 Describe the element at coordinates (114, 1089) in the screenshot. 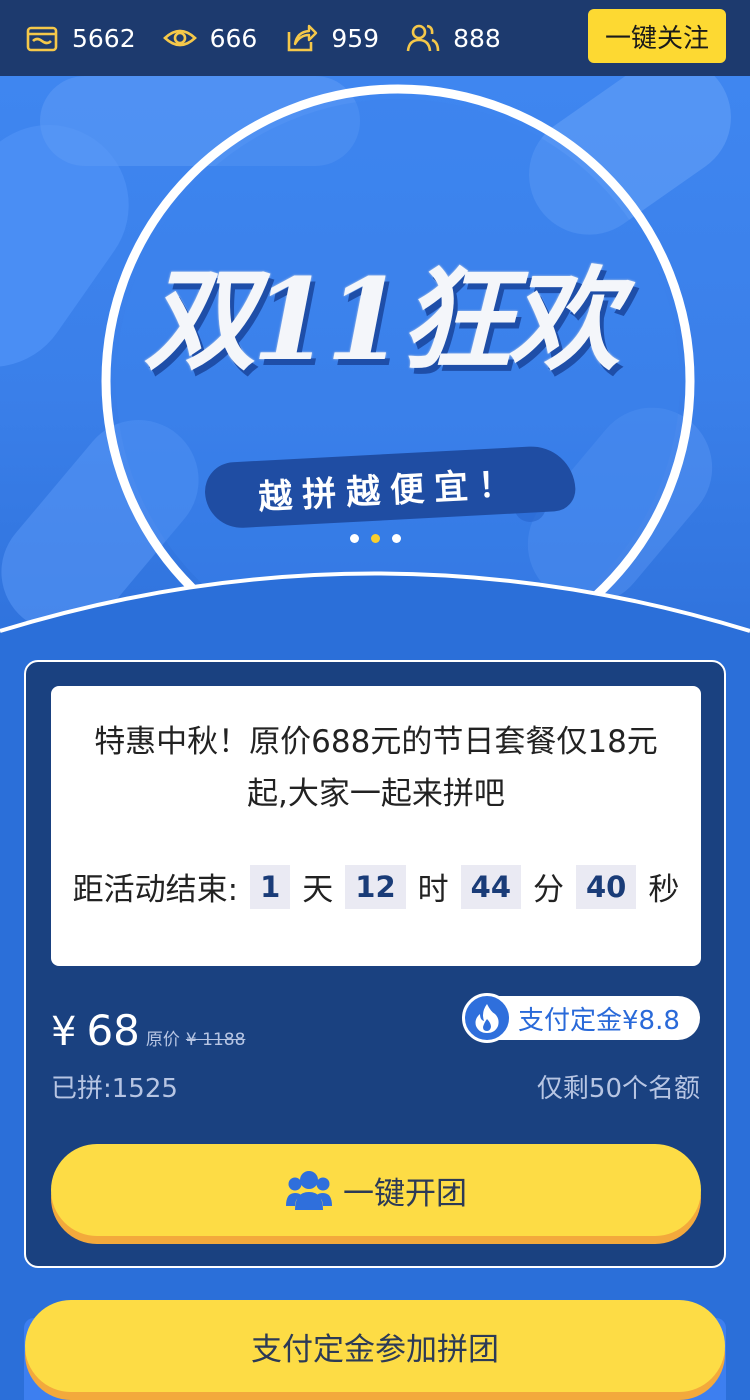

I see `joined-count: 已拼:1525` at that location.